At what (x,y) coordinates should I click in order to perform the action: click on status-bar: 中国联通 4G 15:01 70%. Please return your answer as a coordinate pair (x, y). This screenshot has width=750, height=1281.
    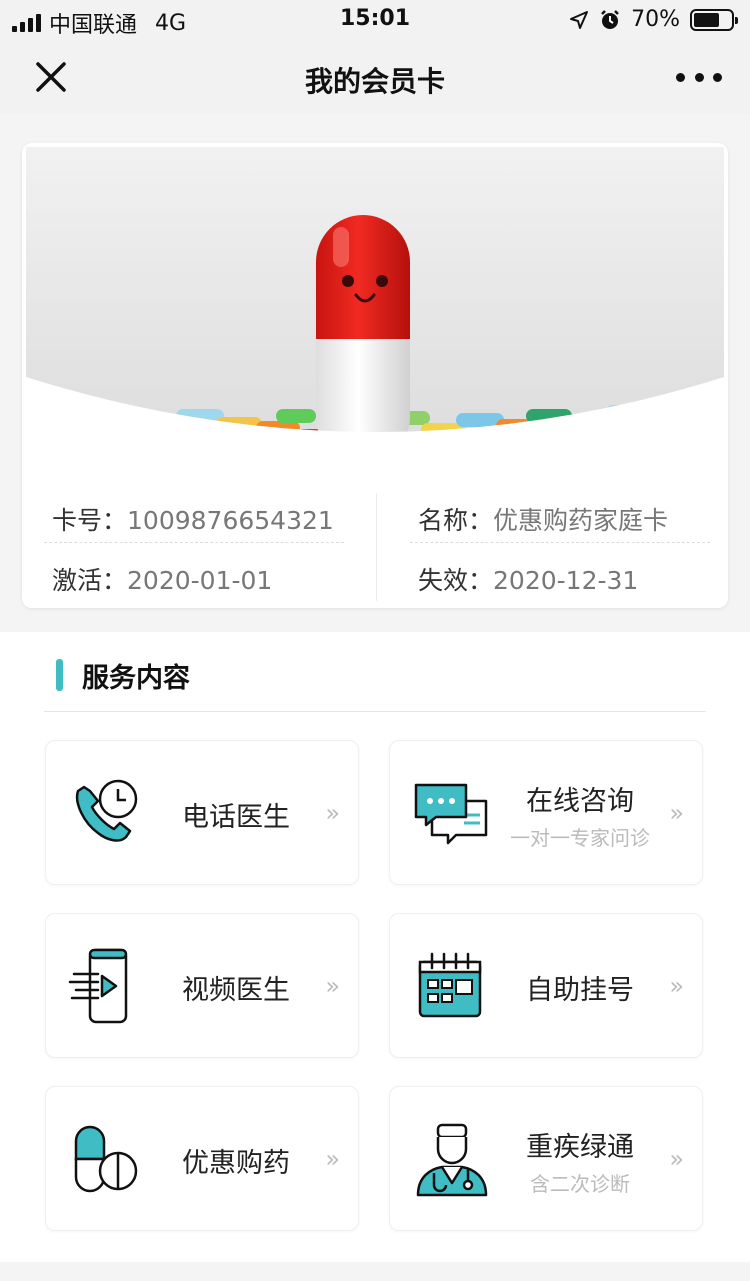
    Looking at the image, I should click on (375, 20).